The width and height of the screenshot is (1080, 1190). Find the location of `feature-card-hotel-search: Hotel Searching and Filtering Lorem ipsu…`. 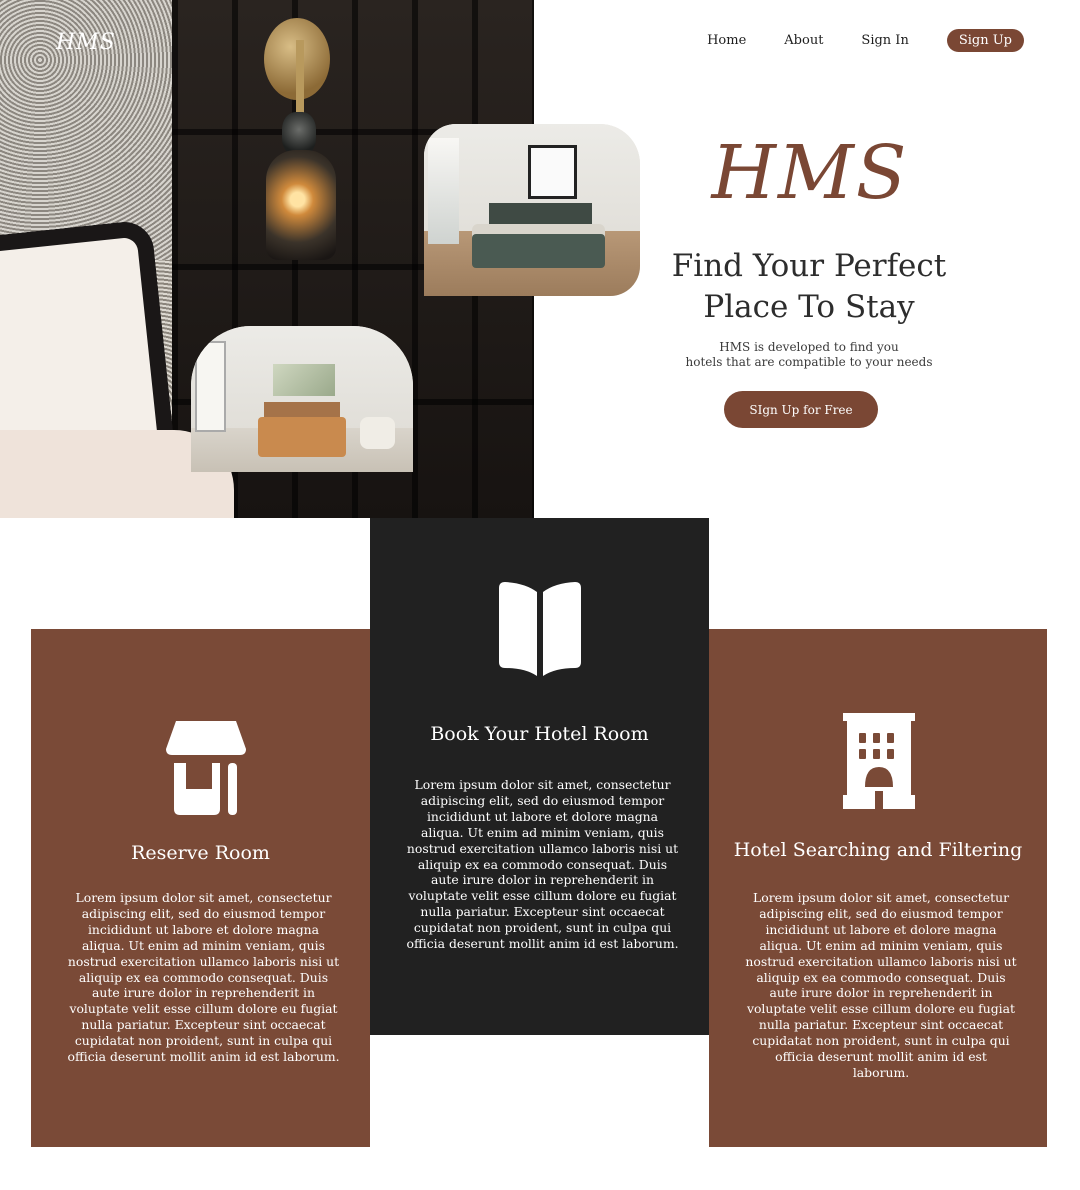

feature-card-hotel-search: Hotel Searching and Filtering Lorem ipsu… is located at coordinates (878, 888).